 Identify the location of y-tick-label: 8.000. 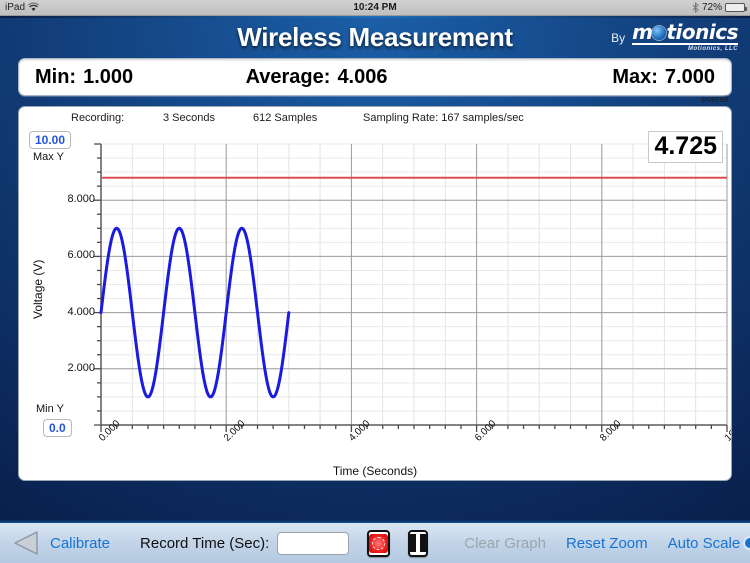
(81, 199).